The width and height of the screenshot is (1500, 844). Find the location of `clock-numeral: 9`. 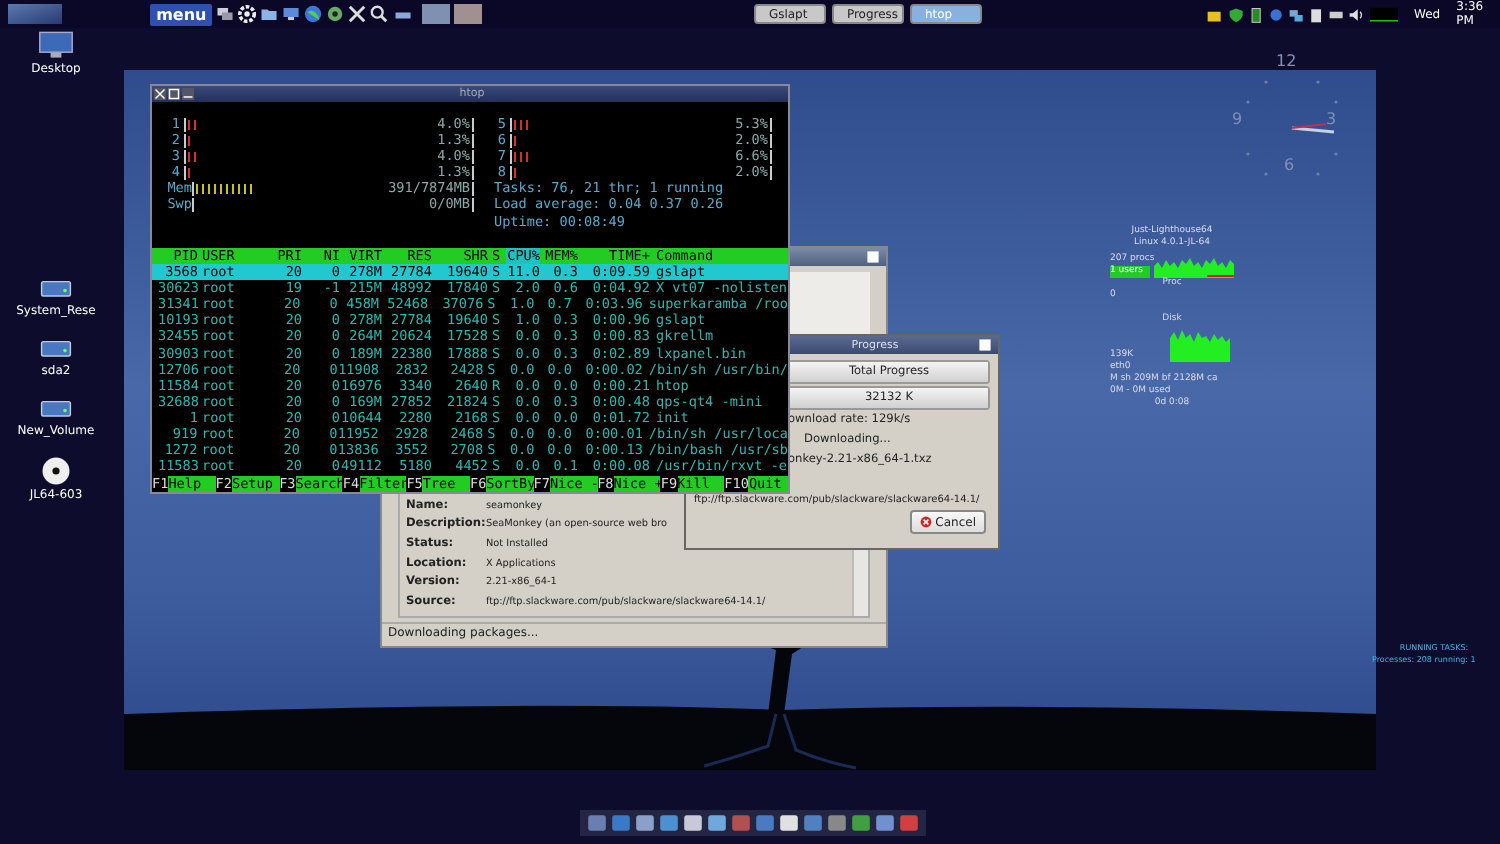

clock-numeral: 9 is located at coordinates (1237, 119).